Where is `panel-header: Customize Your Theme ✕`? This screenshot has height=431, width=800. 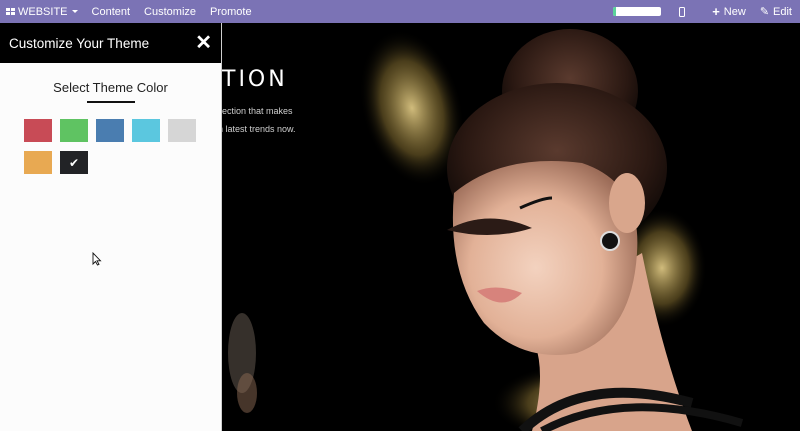 panel-header: Customize Your Theme ✕ is located at coordinates (110, 43).